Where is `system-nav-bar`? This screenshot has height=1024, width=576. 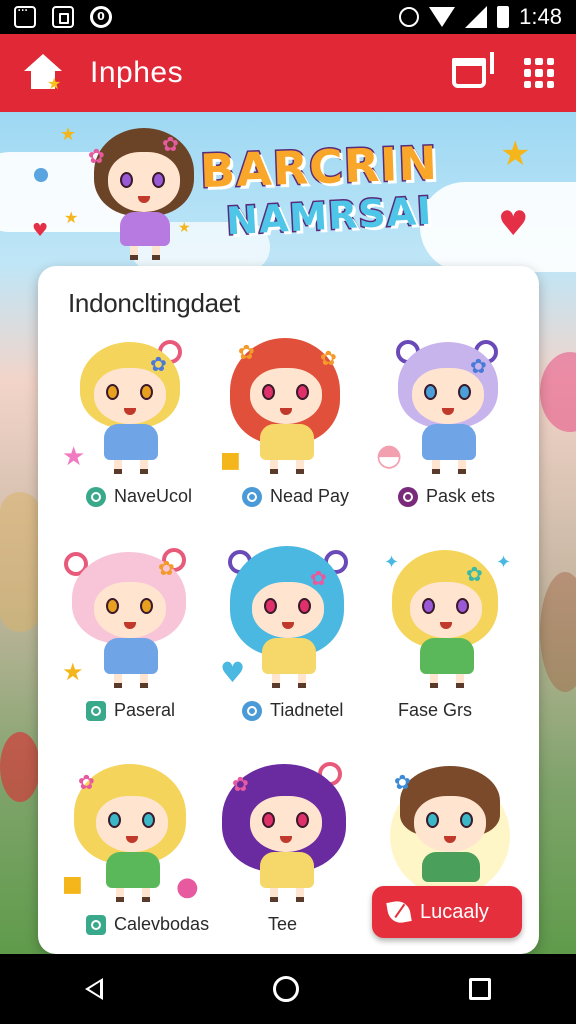 system-nav-bar is located at coordinates (288, 989).